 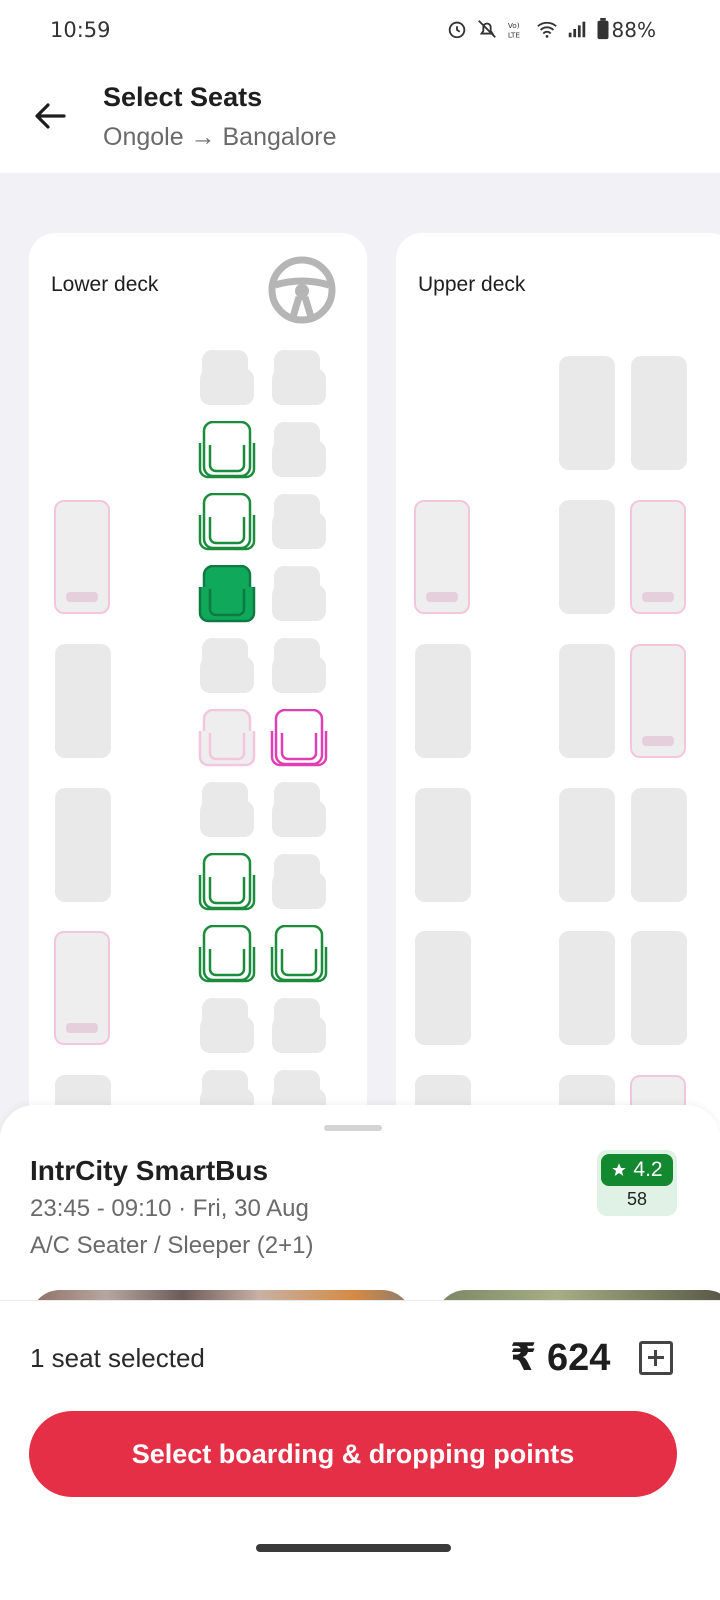 What do you see at coordinates (656, 1358) in the screenshot?
I see `expand-fare-icon` at bounding box center [656, 1358].